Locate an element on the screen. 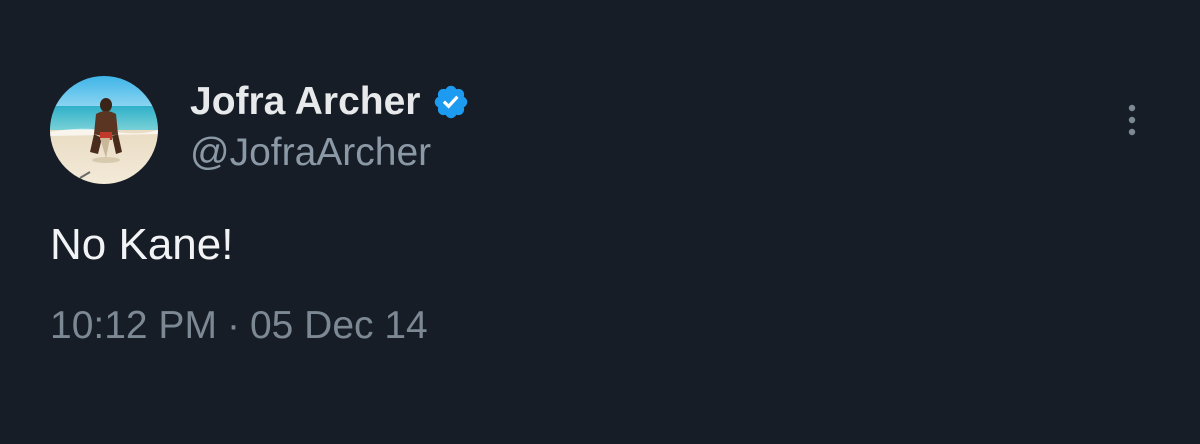  more-vertical-icon is located at coordinates (1132, 120).